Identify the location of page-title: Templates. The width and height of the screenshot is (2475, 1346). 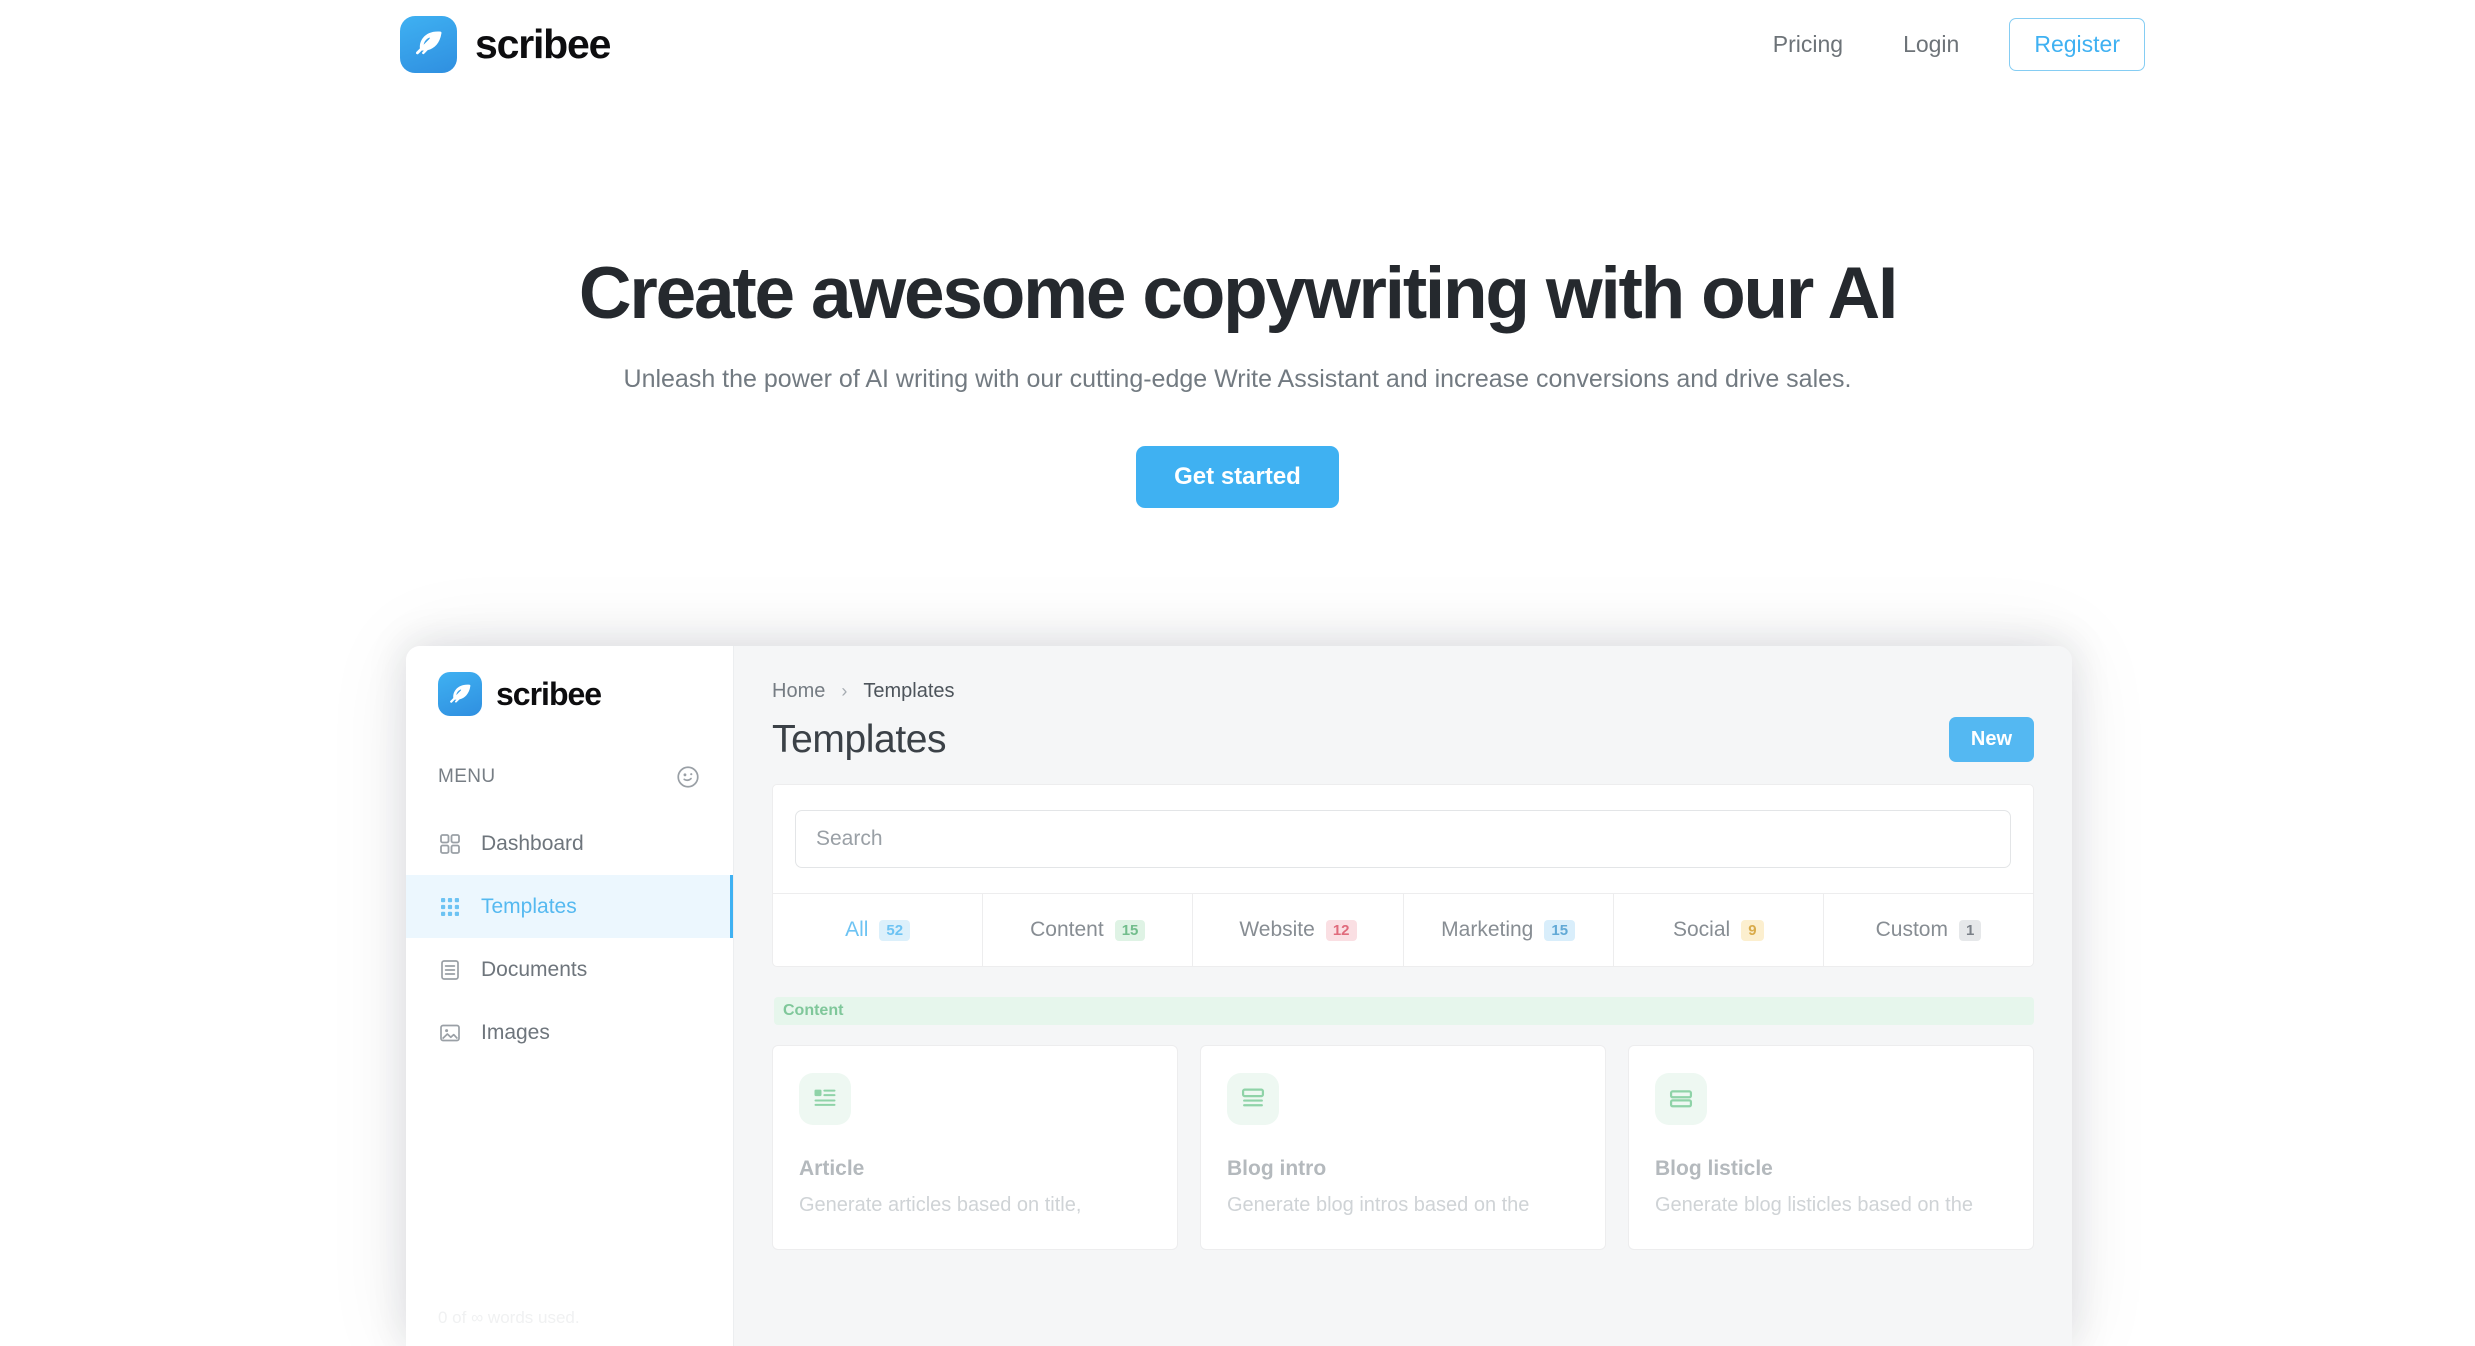
(859, 739).